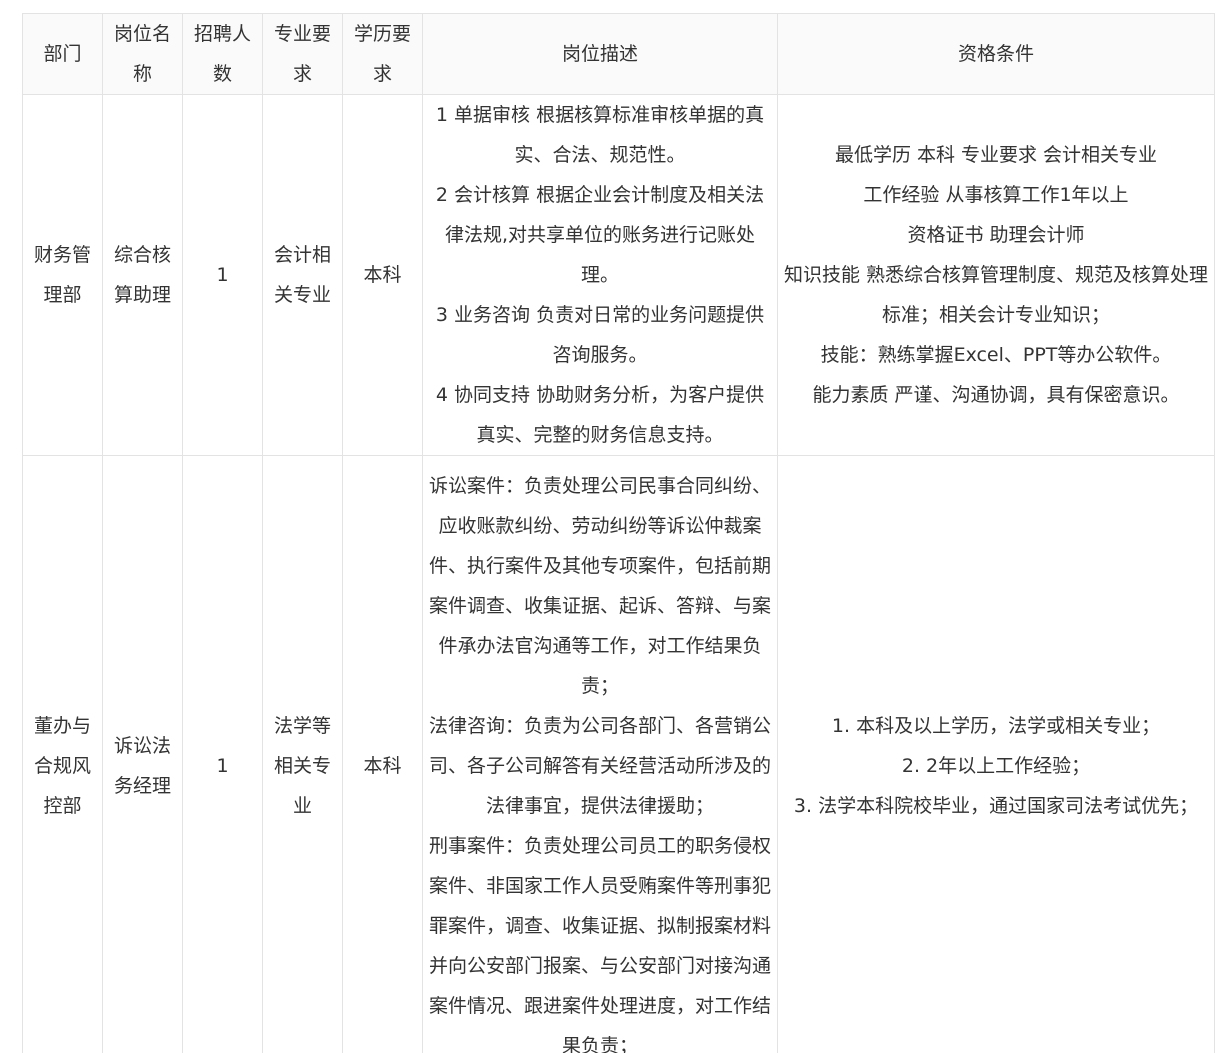 The width and height of the screenshot is (1232, 1053). Describe the element at coordinates (600, 54) in the screenshot. I see `header-description: 岗位描述` at that location.